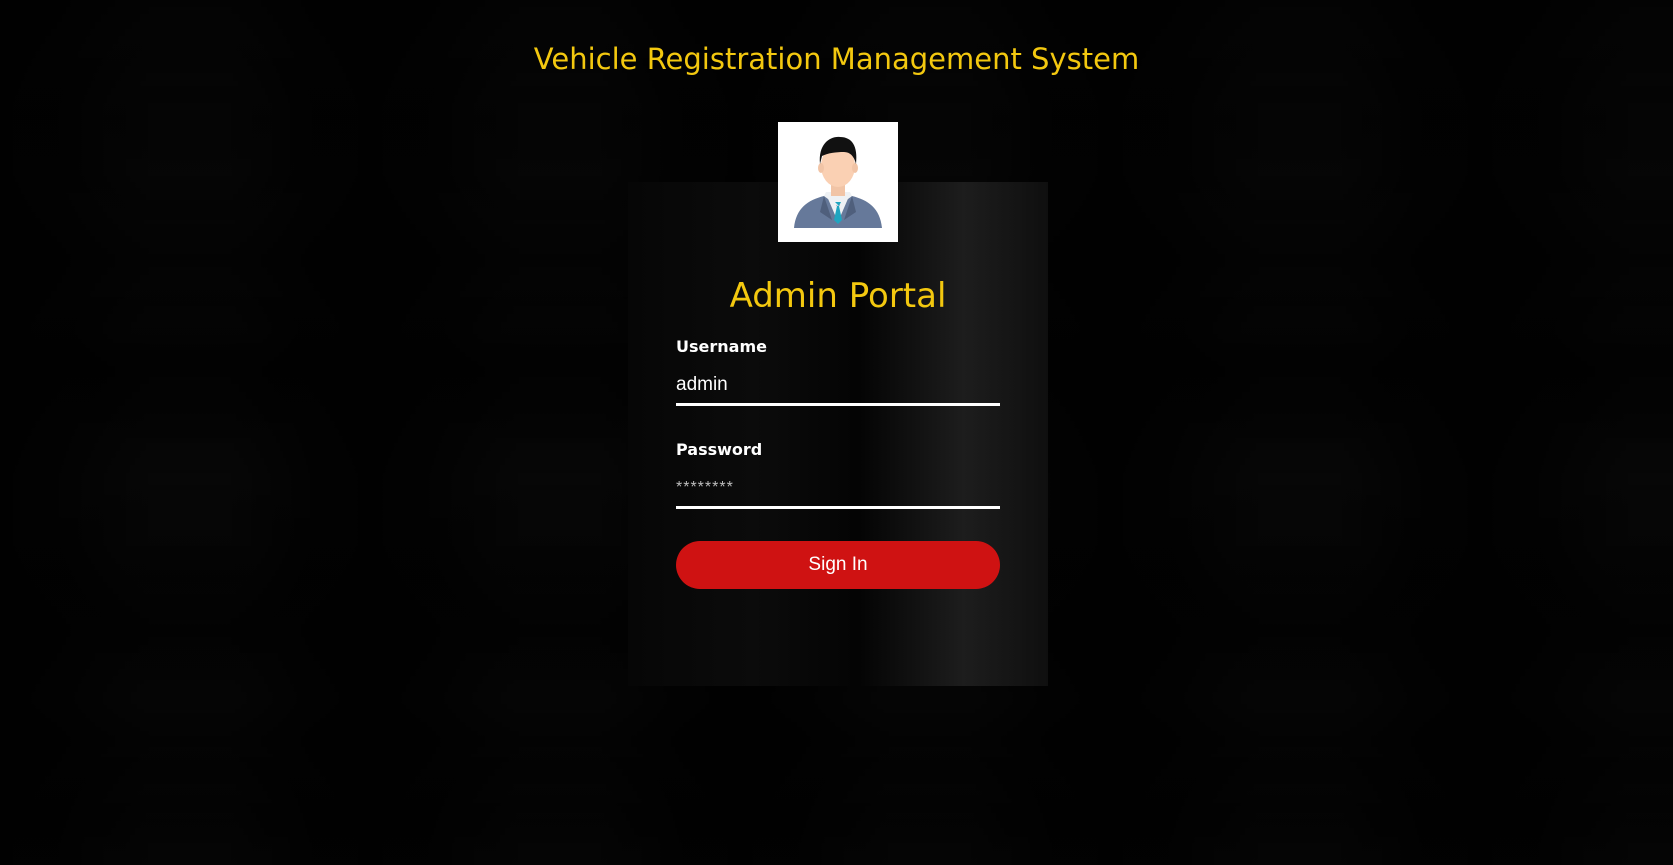  Describe the element at coordinates (836, 59) in the screenshot. I see `page-title: Vehicle Registration Management System` at that location.